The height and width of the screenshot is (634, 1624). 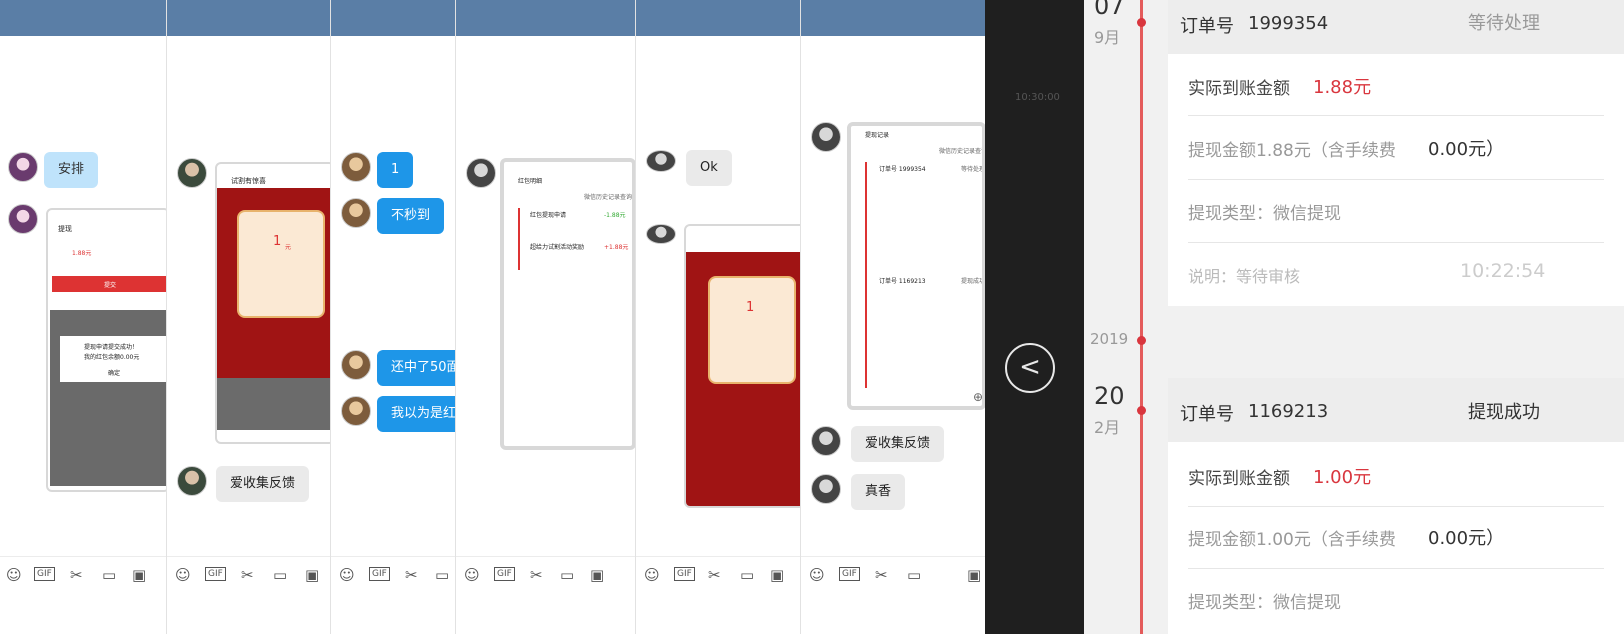 I want to click on order-number: 1169213, so click(x=1288, y=411).